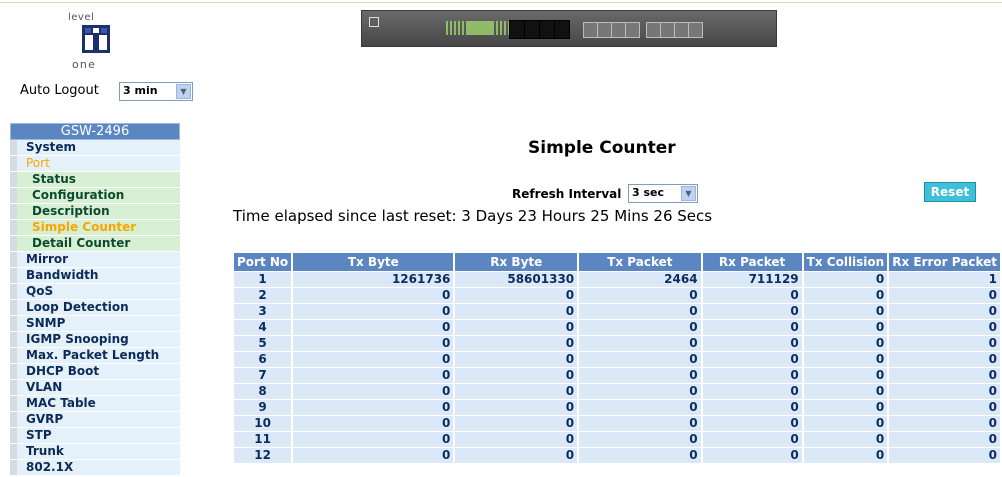  Describe the element at coordinates (95, 292) in the screenshot. I see `sidebar-item-qos: QoS` at that location.